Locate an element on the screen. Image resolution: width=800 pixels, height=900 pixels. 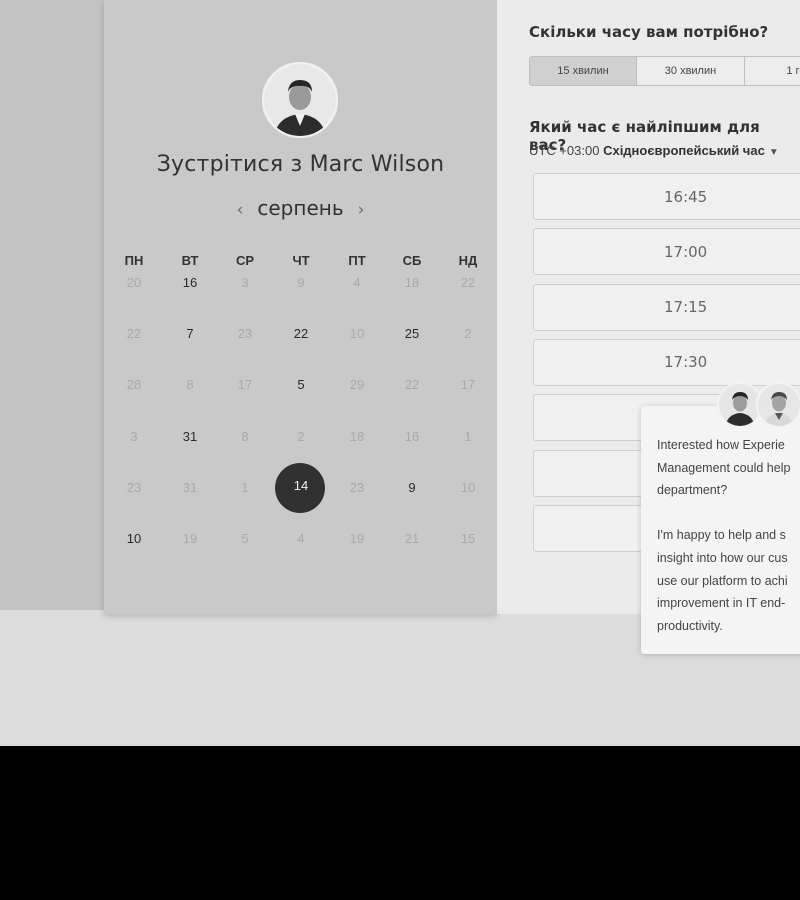
calendar-day: 25 is located at coordinates (412, 333).